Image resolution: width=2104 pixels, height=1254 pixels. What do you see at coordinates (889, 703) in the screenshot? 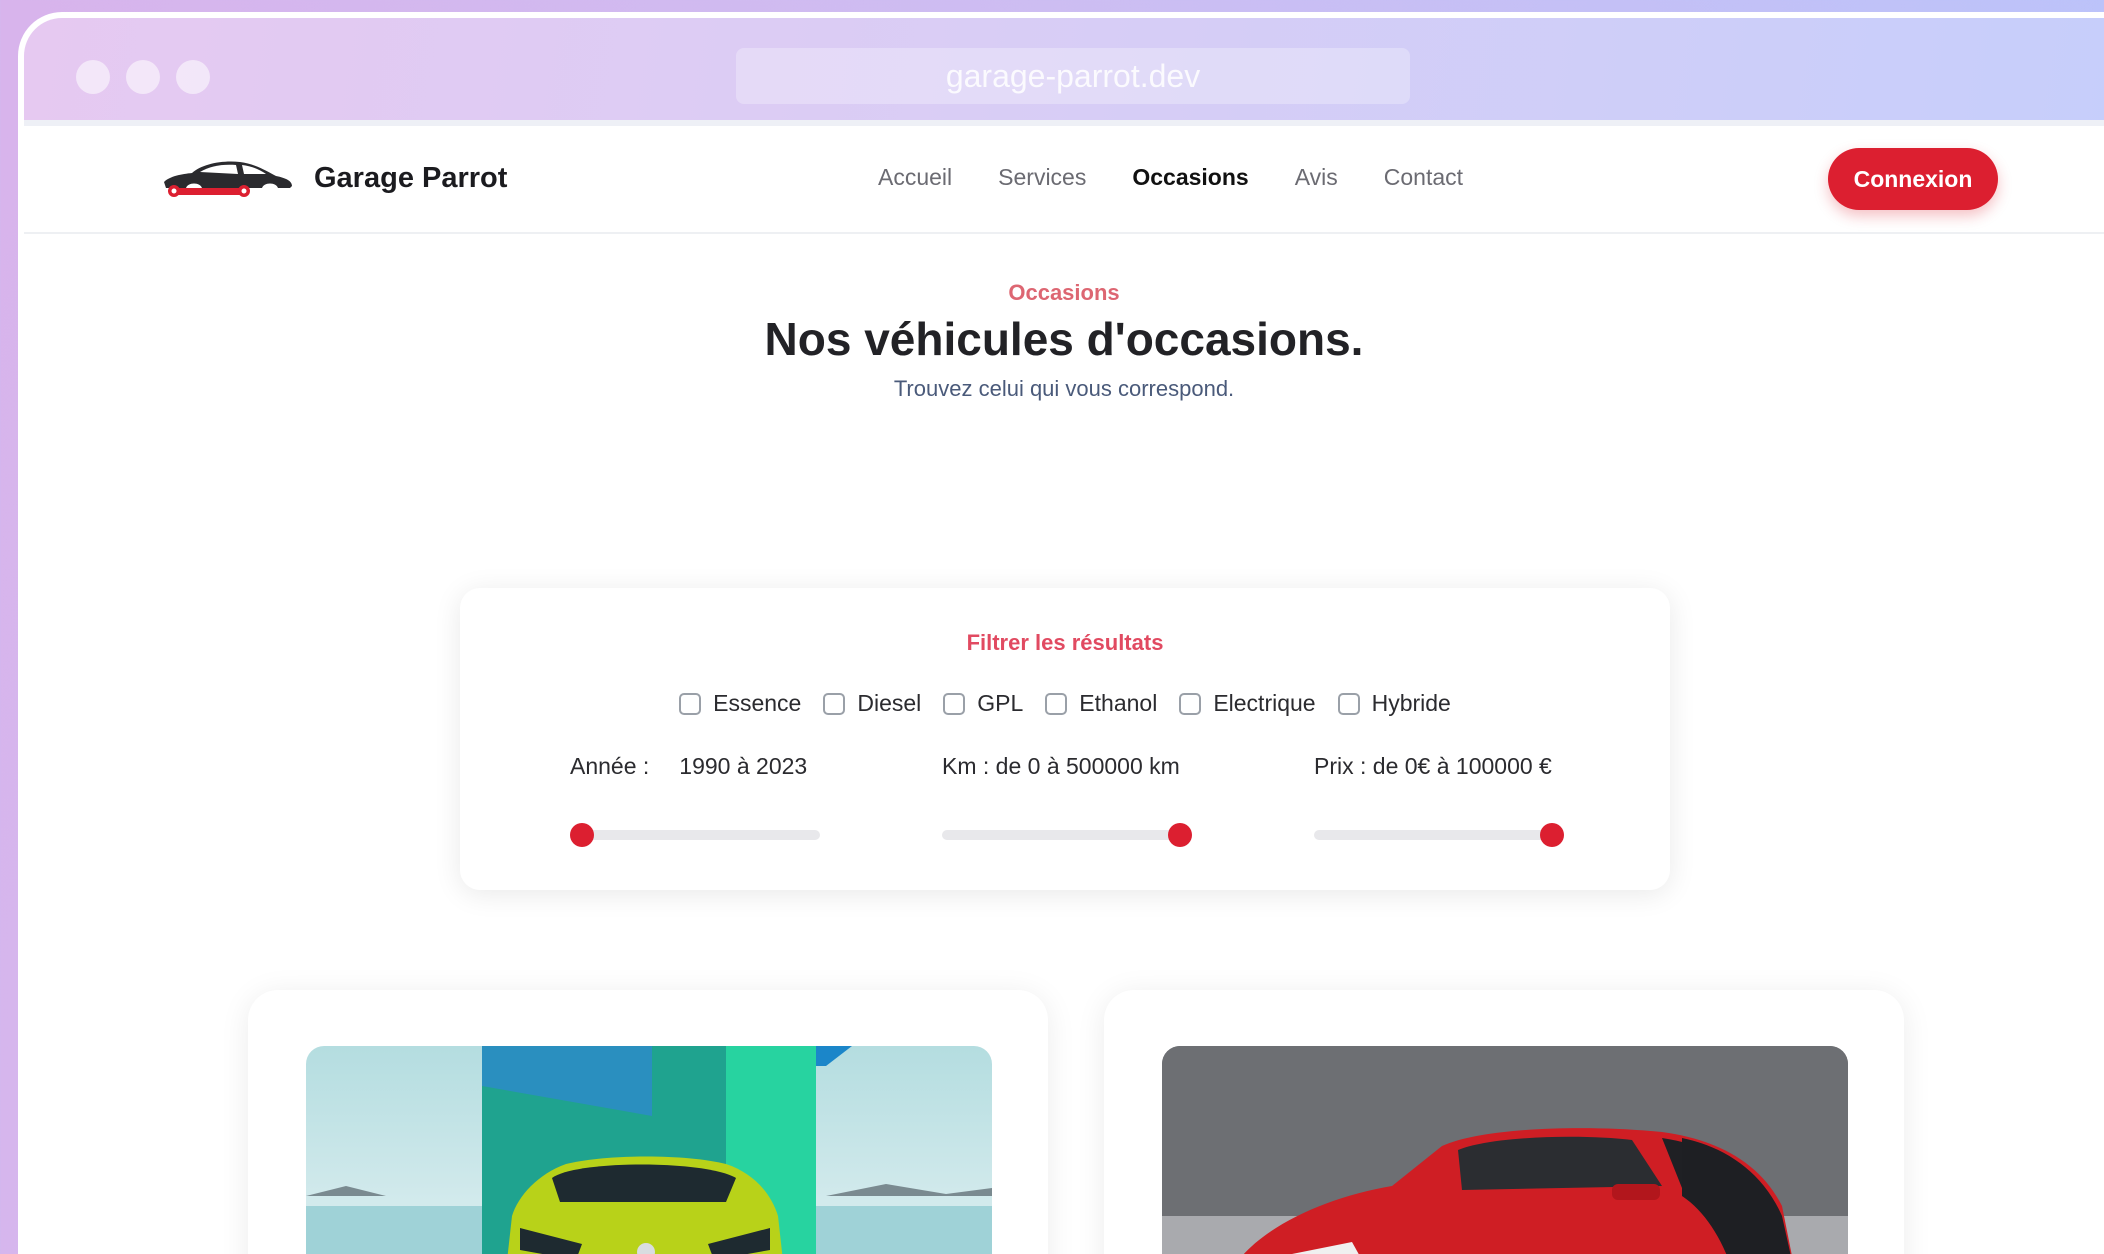
I see `fuel-label: Diesel` at bounding box center [889, 703].